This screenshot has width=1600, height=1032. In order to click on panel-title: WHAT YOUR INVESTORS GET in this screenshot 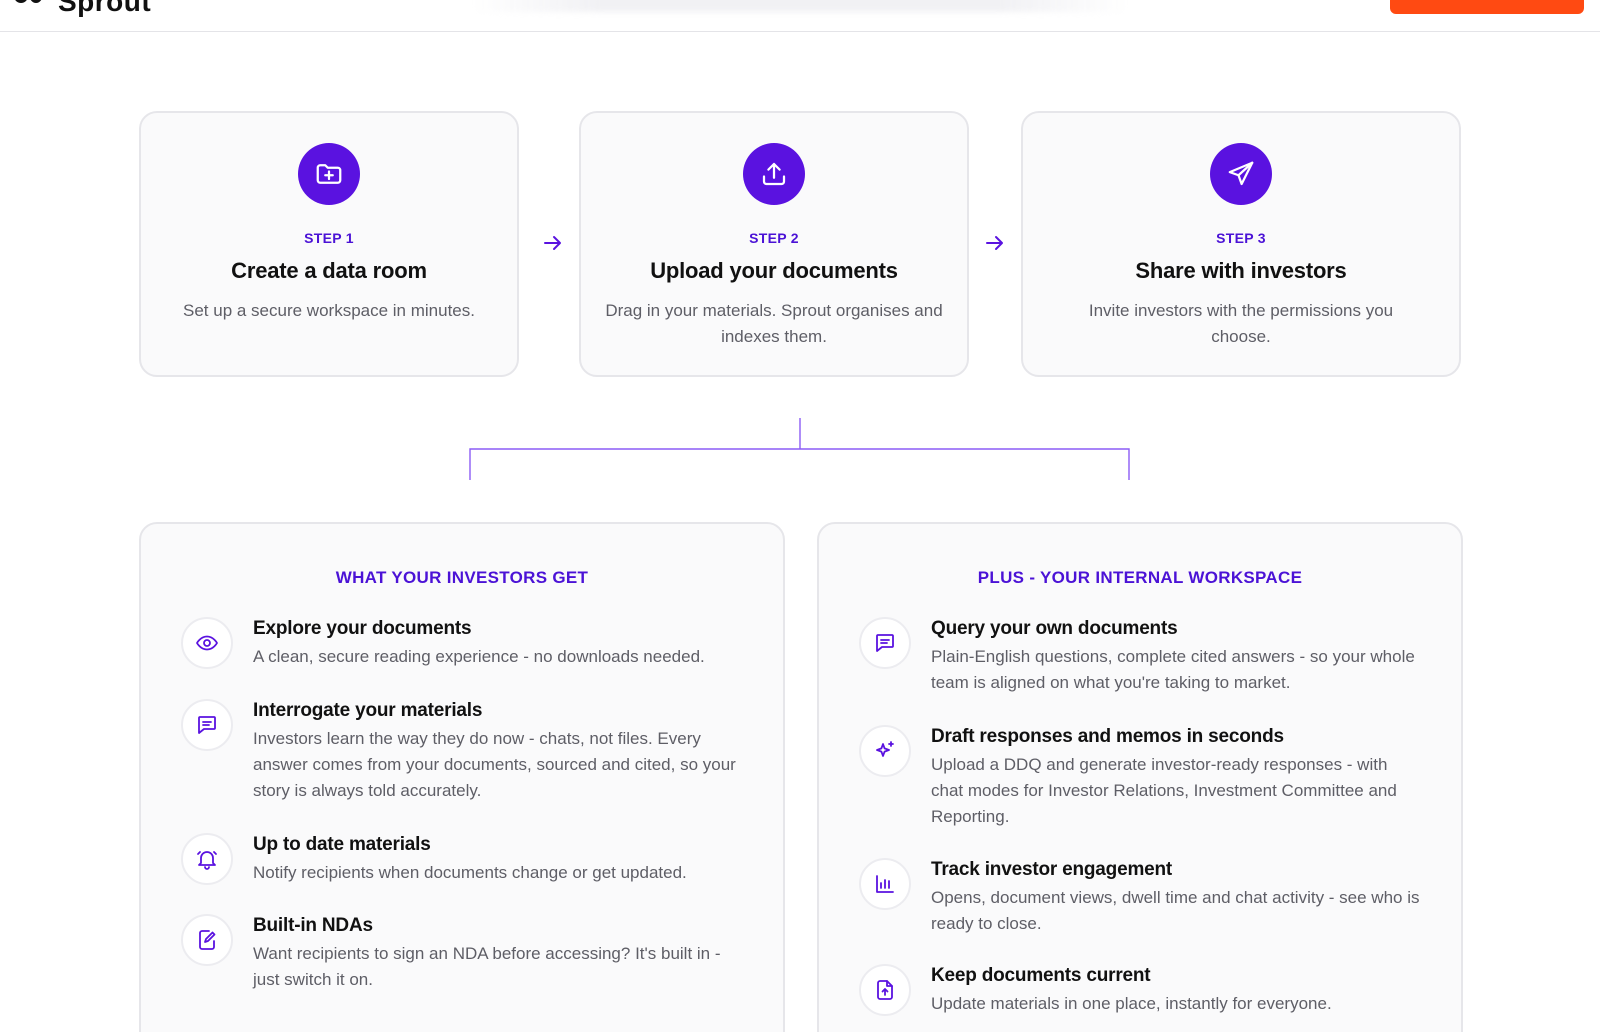, I will do `click(462, 577)`.